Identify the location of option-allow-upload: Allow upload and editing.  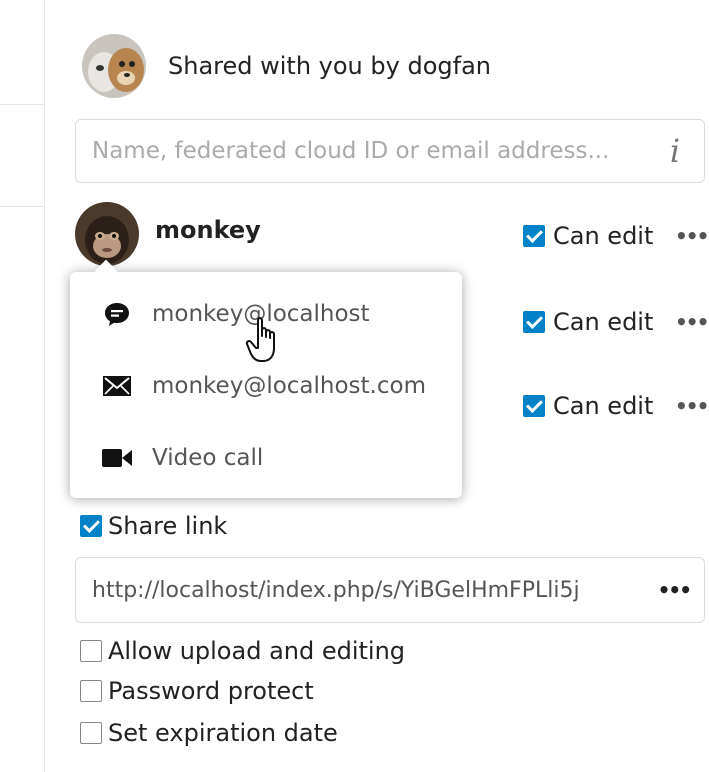
(242, 651).